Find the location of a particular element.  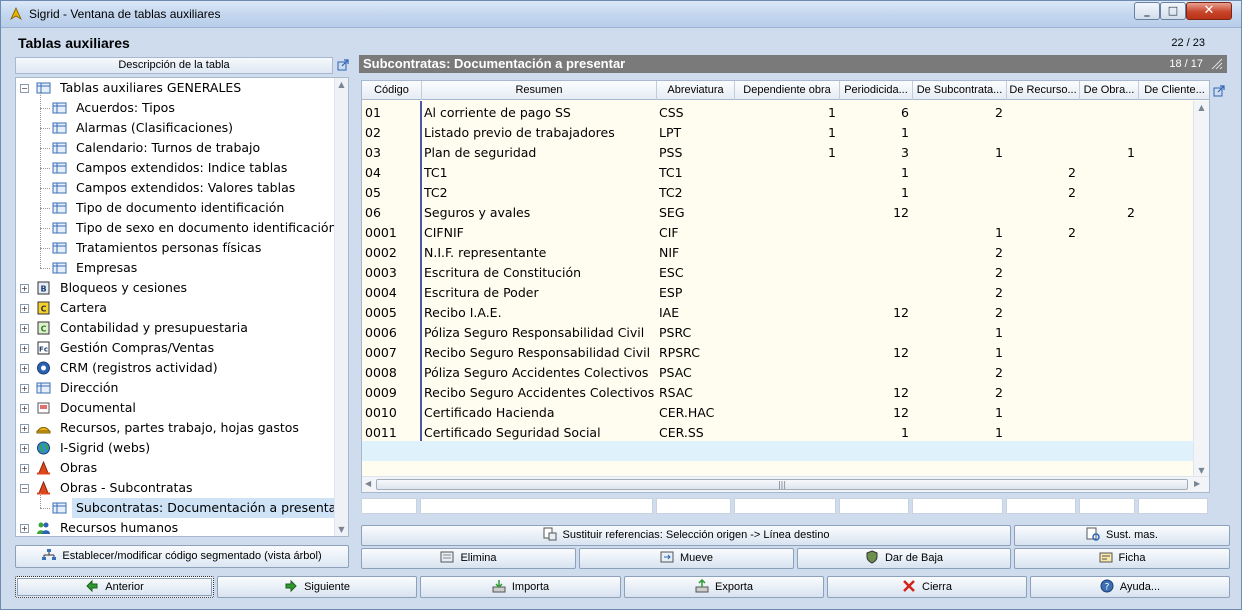

scroll-down-icon: ▼ is located at coordinates (341, 529).